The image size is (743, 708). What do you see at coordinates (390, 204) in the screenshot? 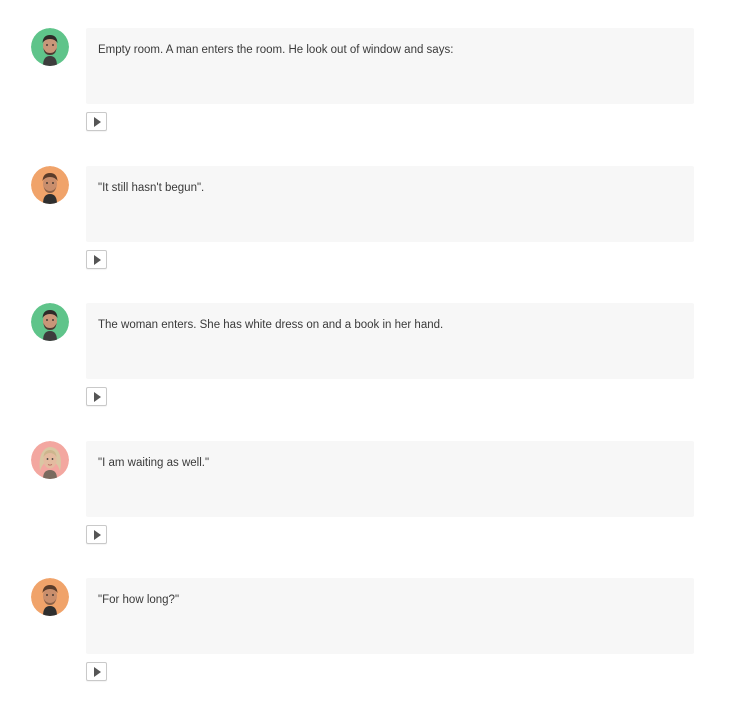
I see `message-text: "It still hasn't begun".` at bounding box center [390, 204].